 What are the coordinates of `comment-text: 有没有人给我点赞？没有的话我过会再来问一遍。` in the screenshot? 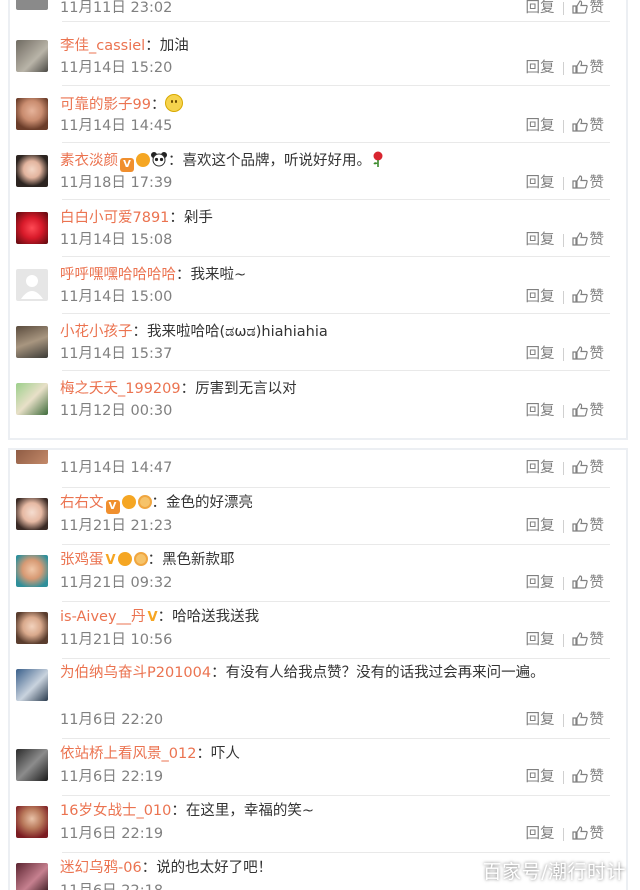 It's located at (385, 673).